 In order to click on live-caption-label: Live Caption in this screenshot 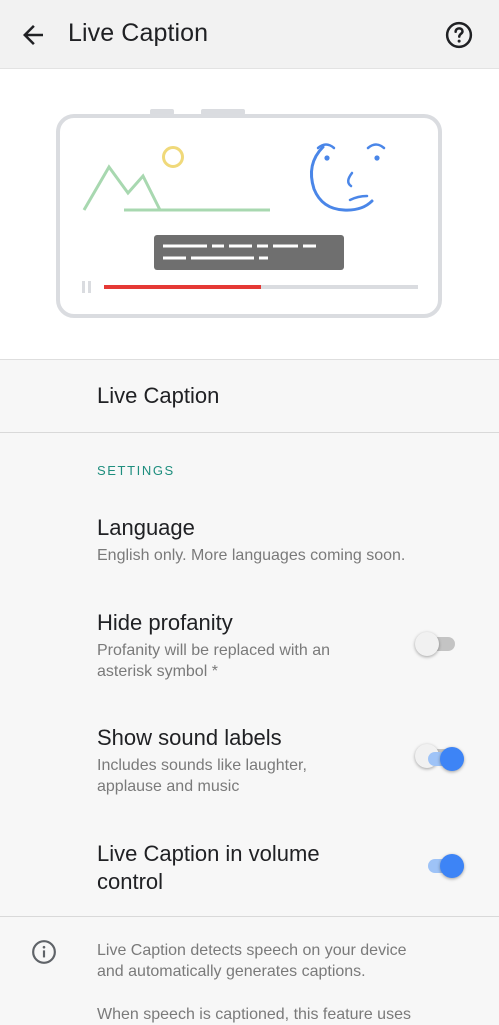, I will do `click(158, 395)`.